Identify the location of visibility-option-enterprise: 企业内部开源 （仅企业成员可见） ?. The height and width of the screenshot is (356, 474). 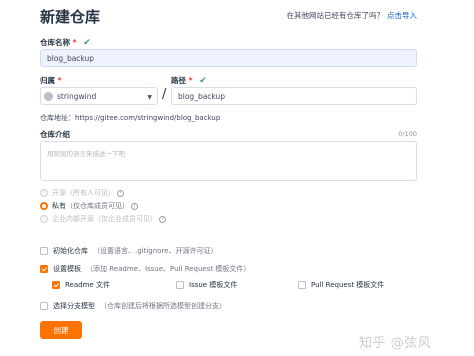
(103, 219).